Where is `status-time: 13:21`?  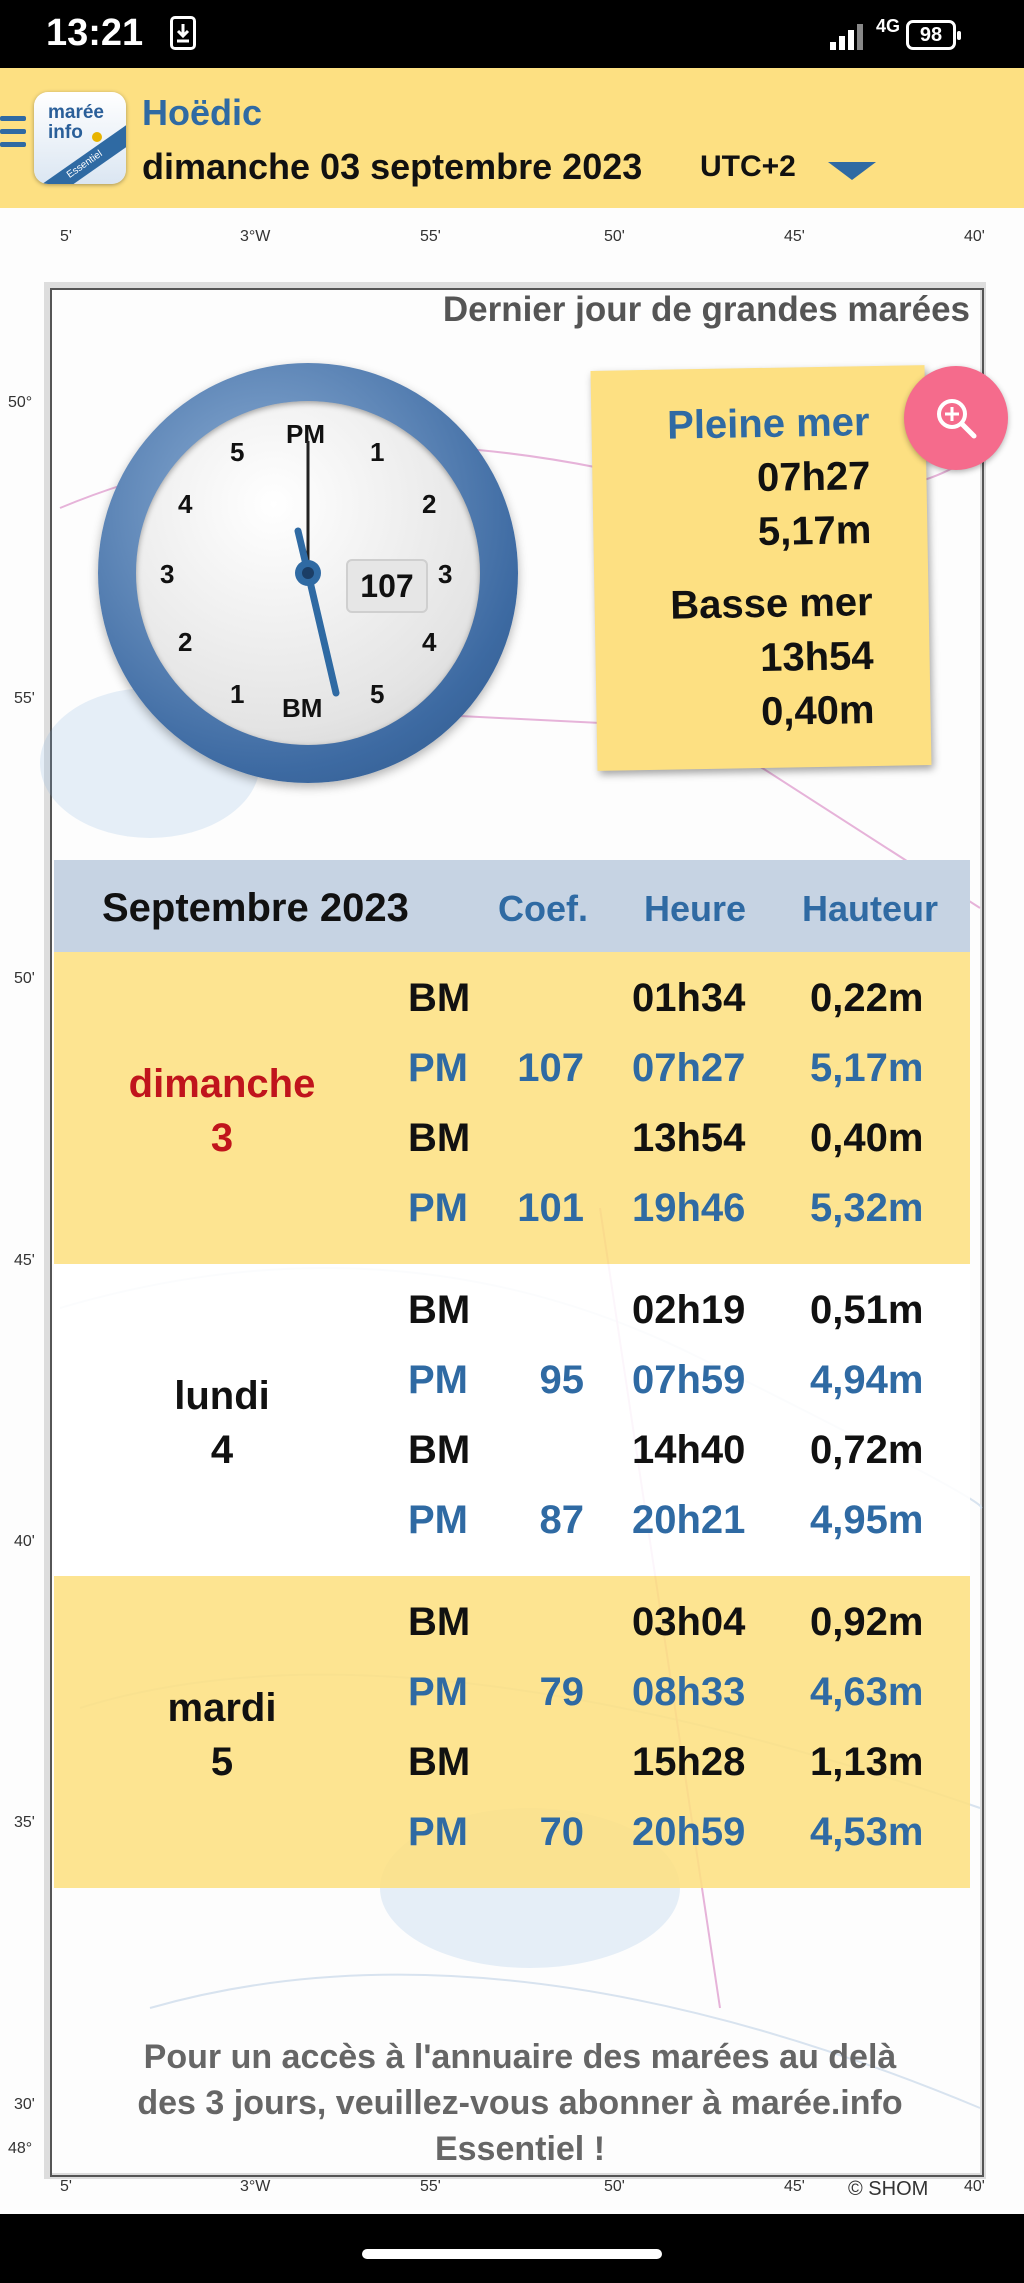
status-time: 13:21 is located at coordinates (95, 33).